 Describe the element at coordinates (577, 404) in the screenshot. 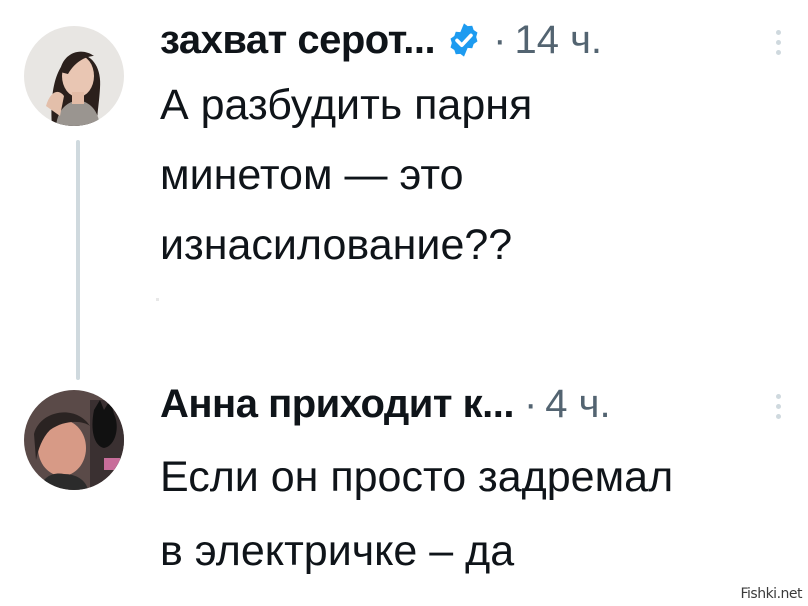

I see `tweet-timestamp: 4 ч.` at that location.